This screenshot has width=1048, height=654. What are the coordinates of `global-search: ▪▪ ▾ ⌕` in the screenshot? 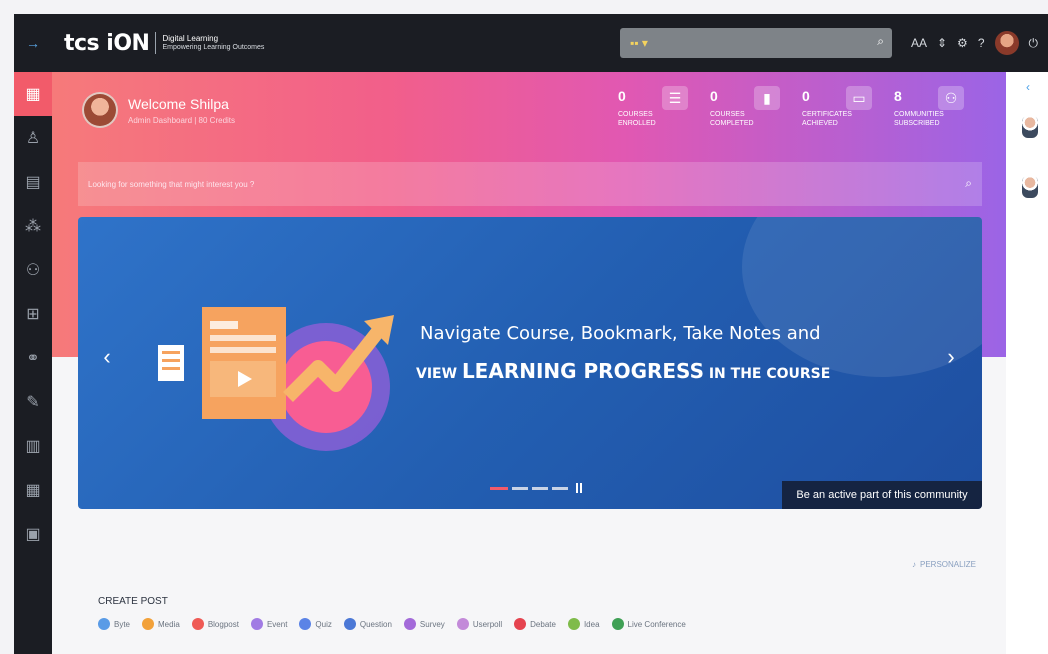 It's located at (756, 43).